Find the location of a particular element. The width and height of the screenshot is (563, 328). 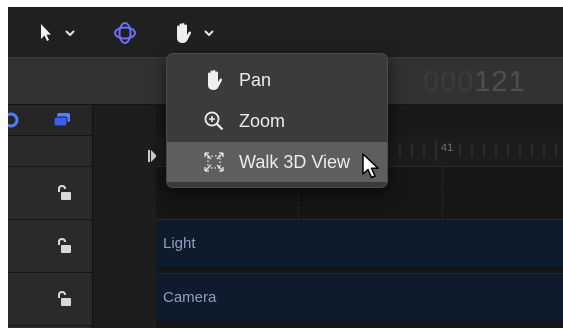

hand-tool-button is located at coordinates (194, 33).